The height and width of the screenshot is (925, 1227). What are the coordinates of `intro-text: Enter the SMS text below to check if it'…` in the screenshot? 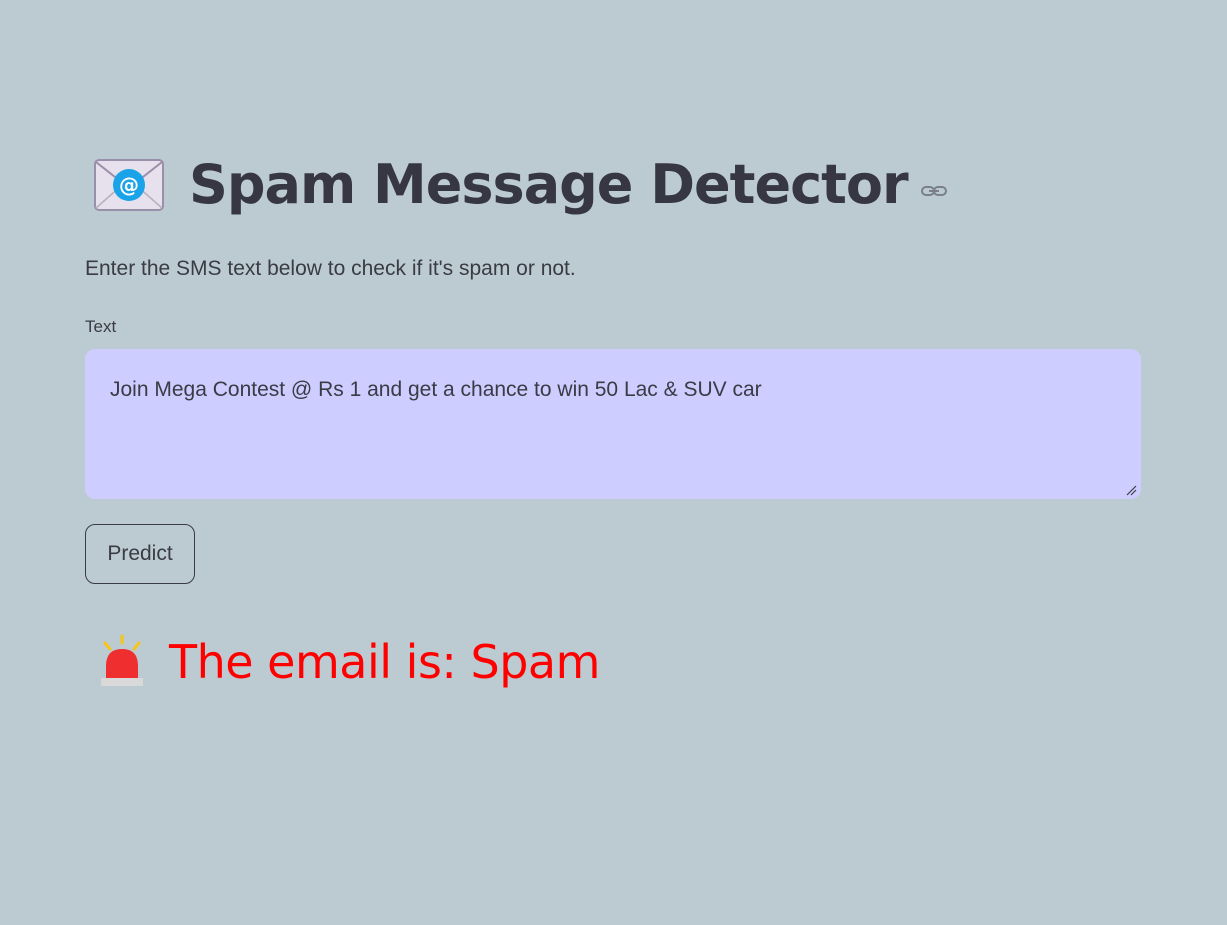 It's located at (330, 268).